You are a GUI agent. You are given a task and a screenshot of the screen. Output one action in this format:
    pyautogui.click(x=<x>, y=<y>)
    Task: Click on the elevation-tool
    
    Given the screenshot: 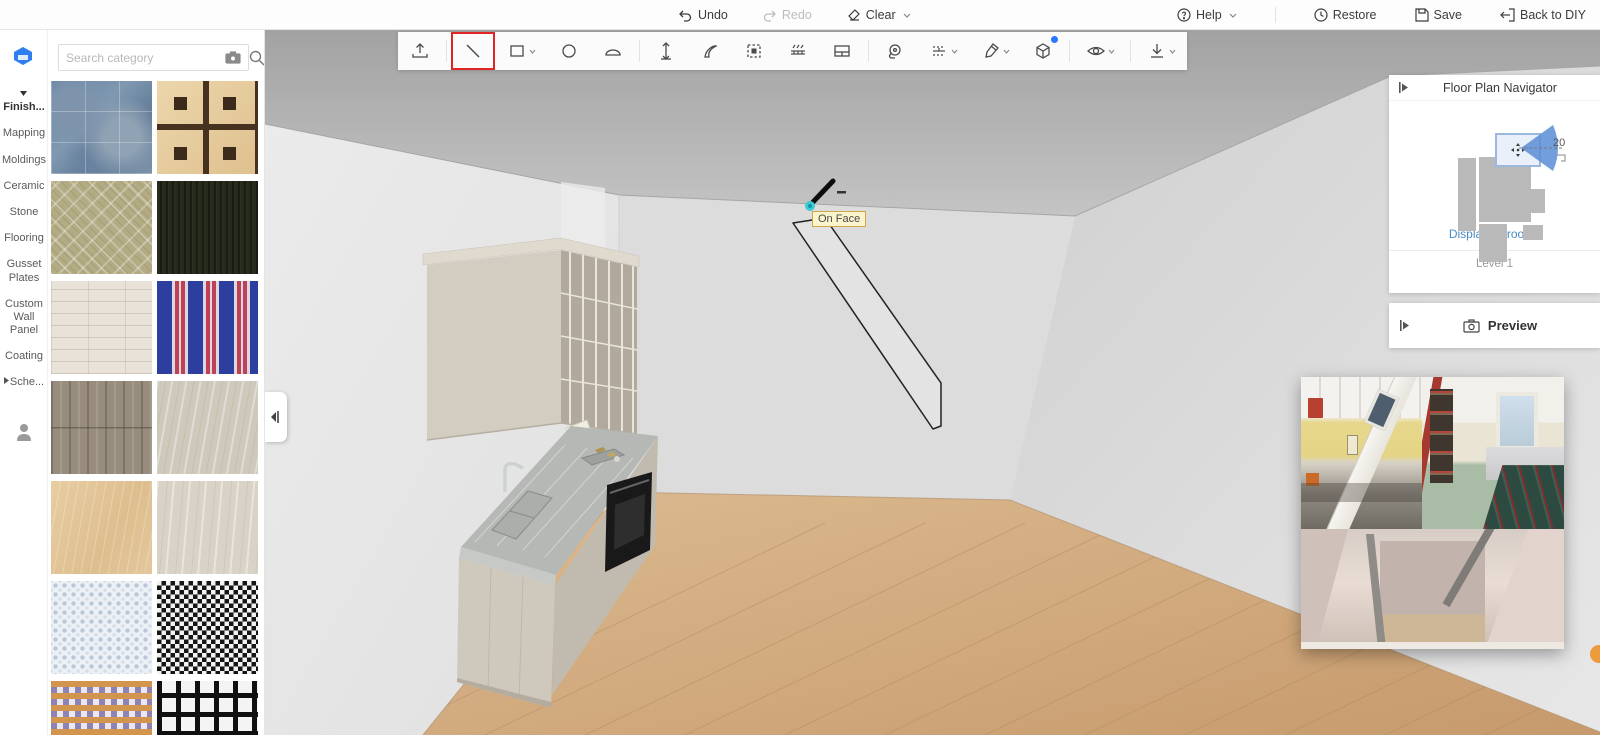 What is the action you would take?
    pyautogui.click(x=943, y=51)
    